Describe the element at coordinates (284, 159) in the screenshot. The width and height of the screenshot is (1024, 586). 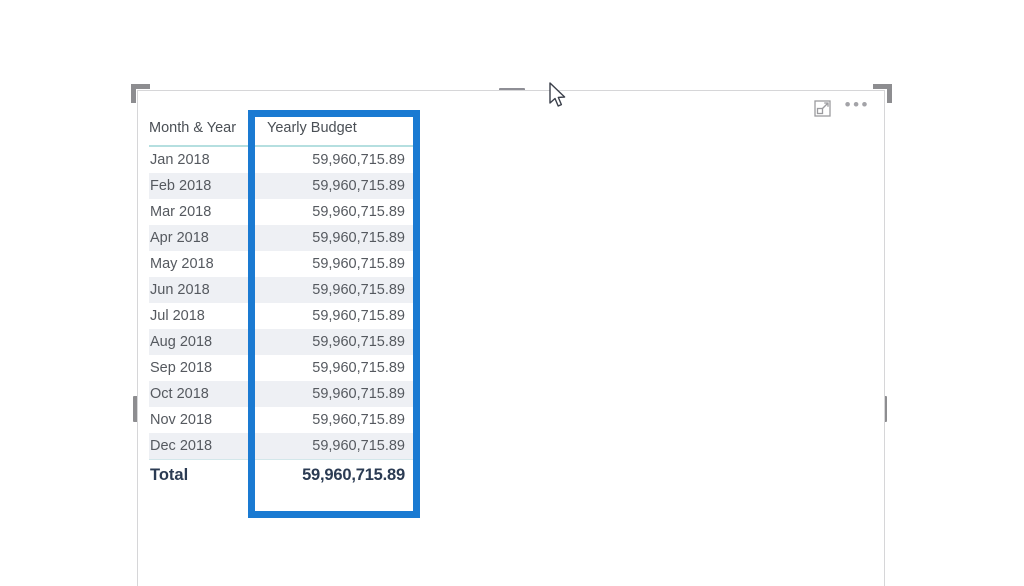
I see `table-row: Jan 2018 59,960,715.89` at that location.